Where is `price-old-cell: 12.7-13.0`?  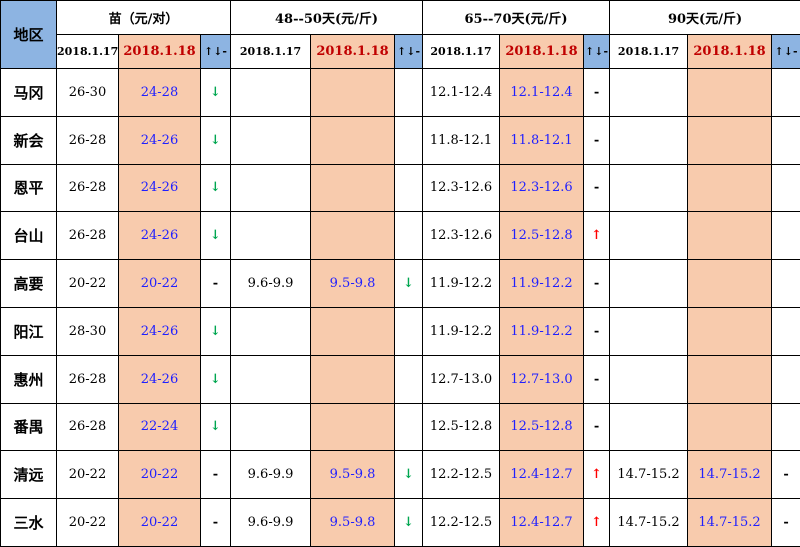
price-old-cell: 12.7-13.0 is located at coordinates (461, 379).